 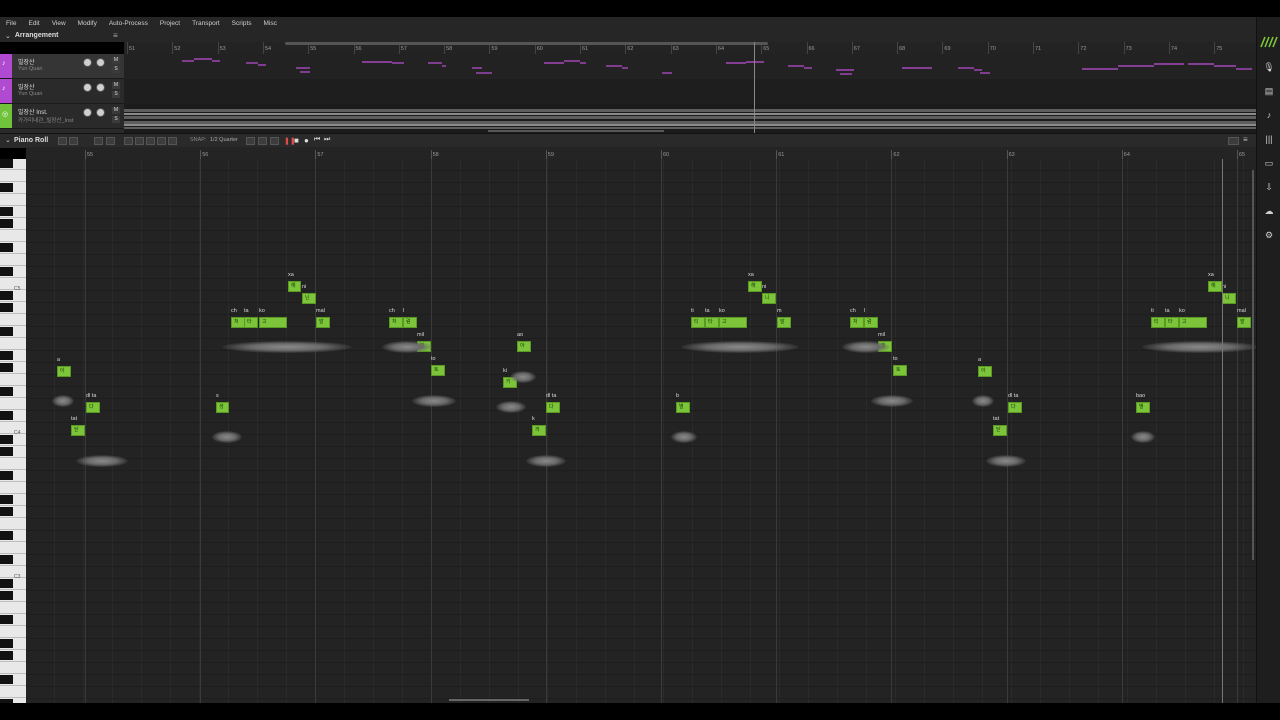 What do you see at coordinates (1269, 187) in the screenshot?
I see `export-icon: ⇩` at bounding box center [1269, 187].